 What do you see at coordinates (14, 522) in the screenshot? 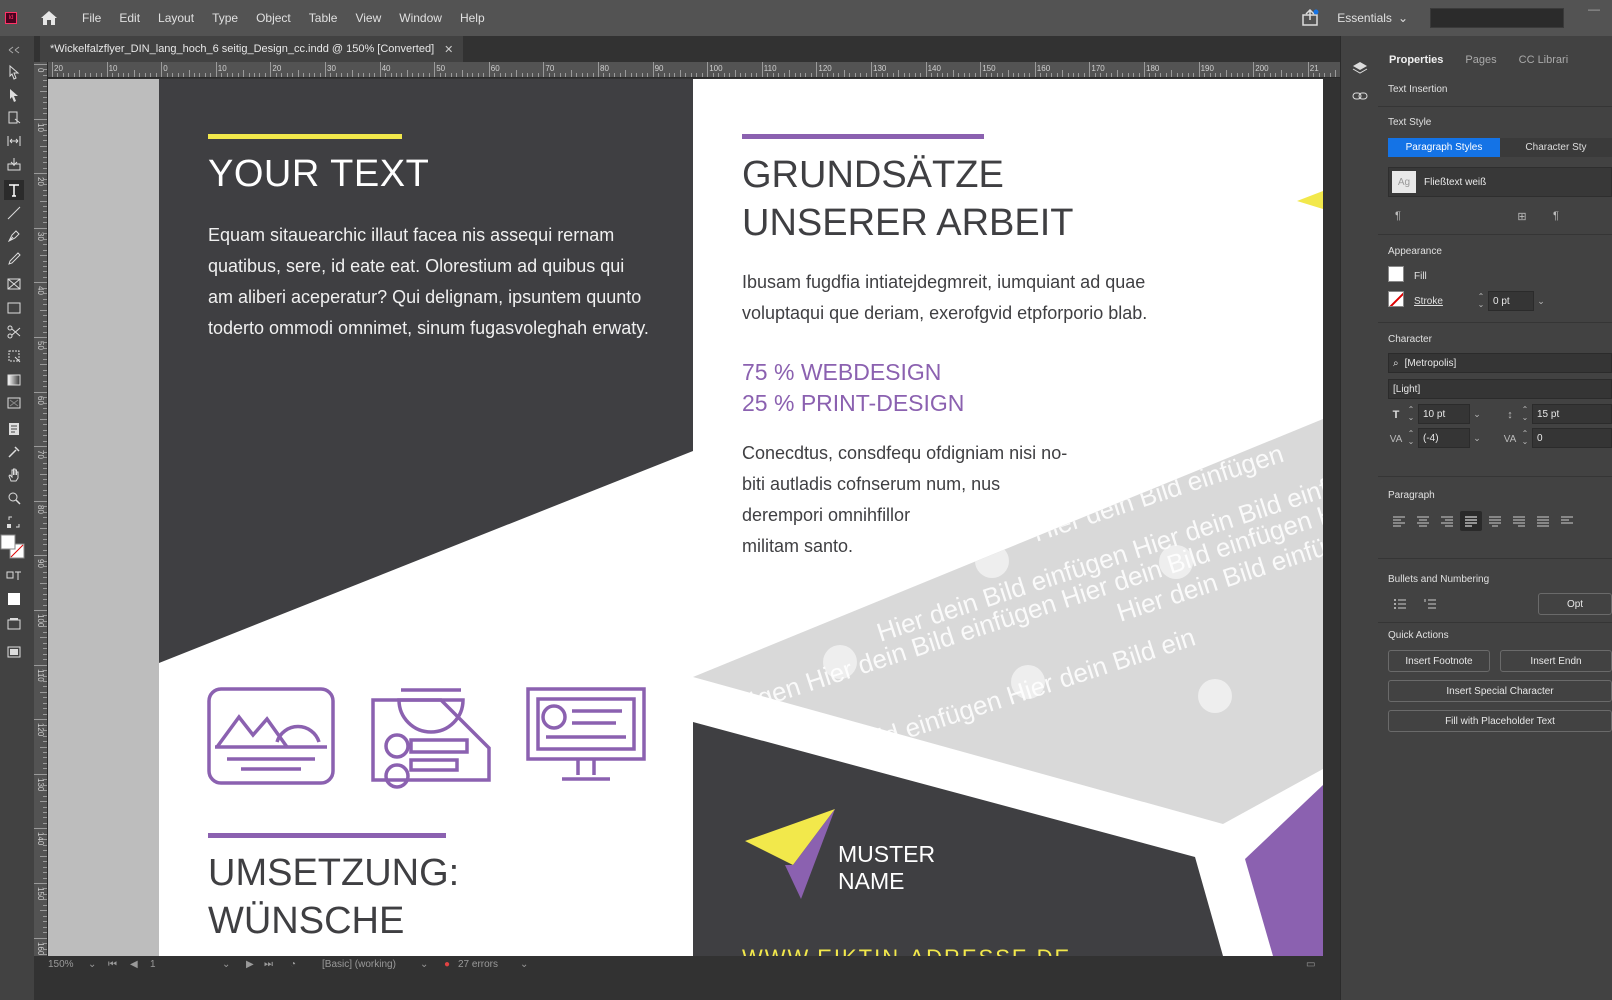
I see `swap-fill-stroke-icon` at bounding box center [14, 522].